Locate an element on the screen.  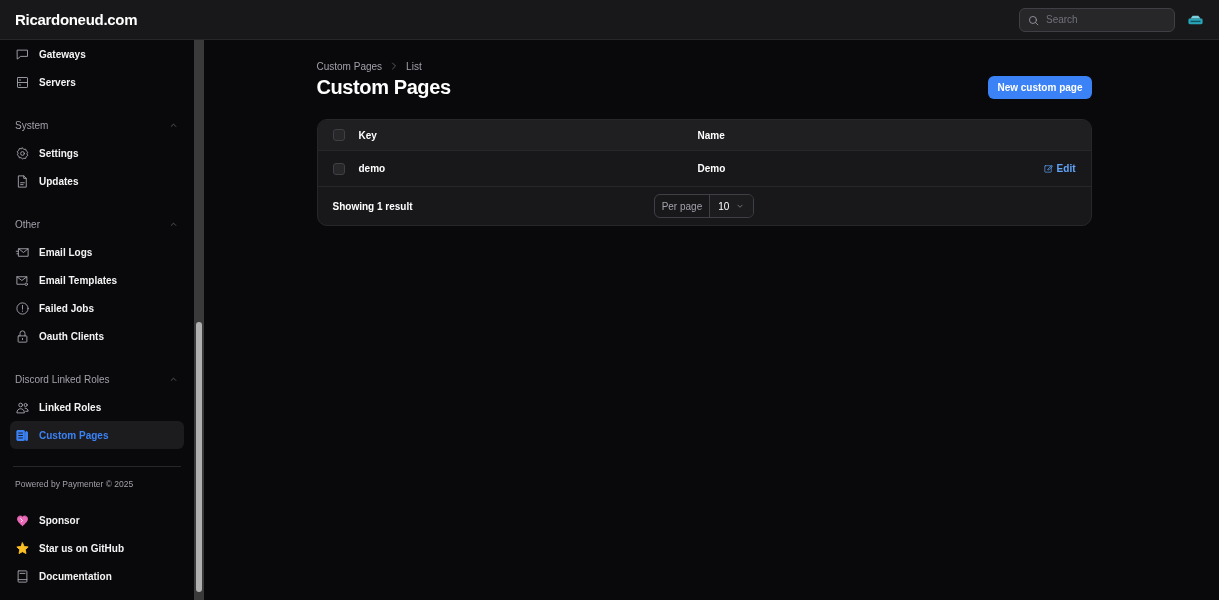
group-header: System is located at coordinates (97, 125).